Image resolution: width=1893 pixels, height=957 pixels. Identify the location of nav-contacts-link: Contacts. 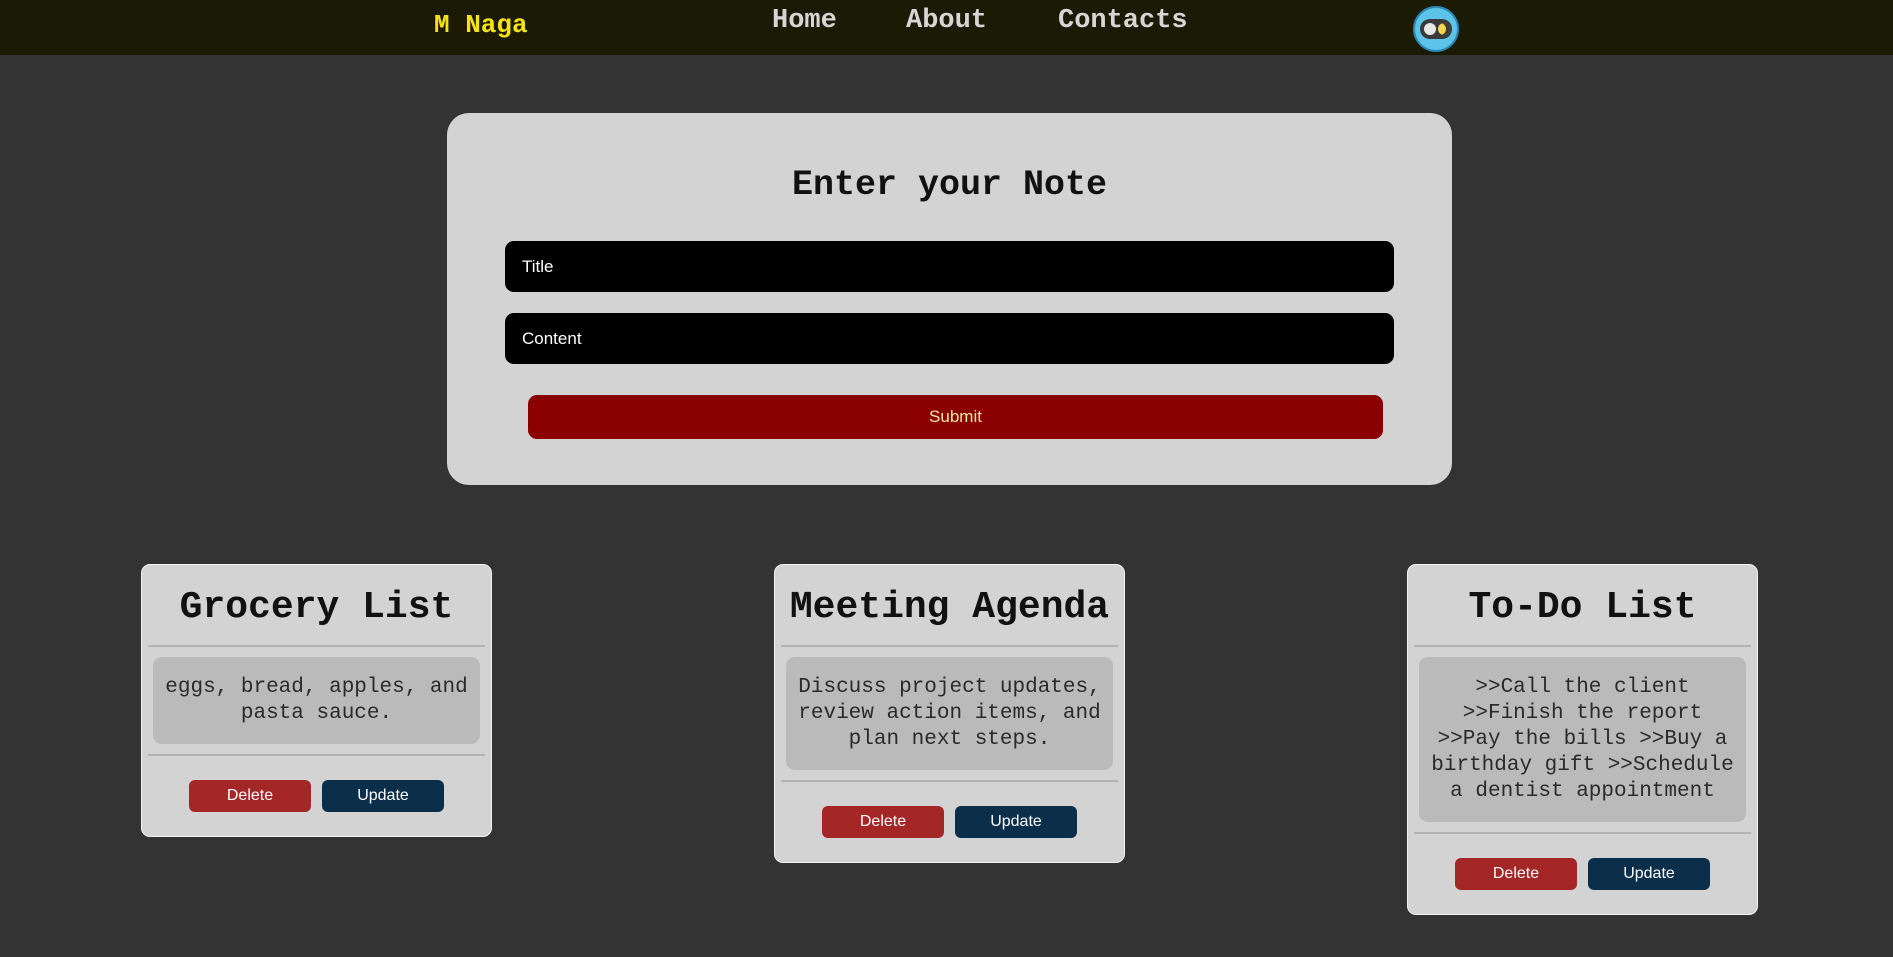
(1123, 21).